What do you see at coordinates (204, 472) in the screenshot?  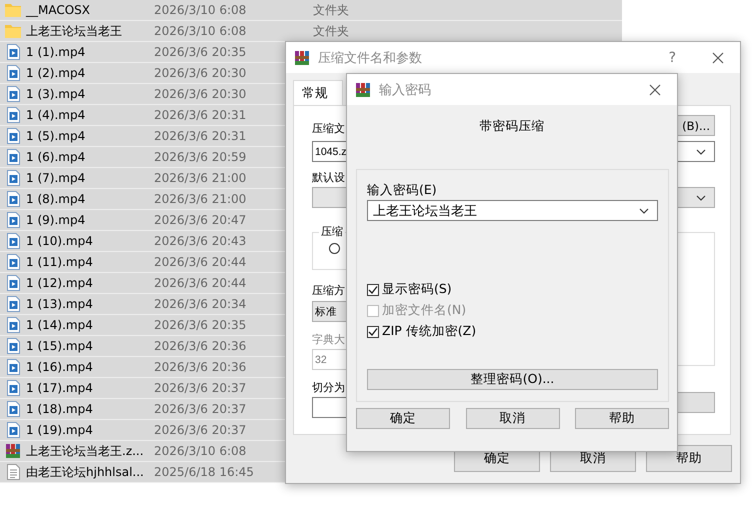 I see `file-date: 2025/6/18 16:45` at bounding box center [204, 472].